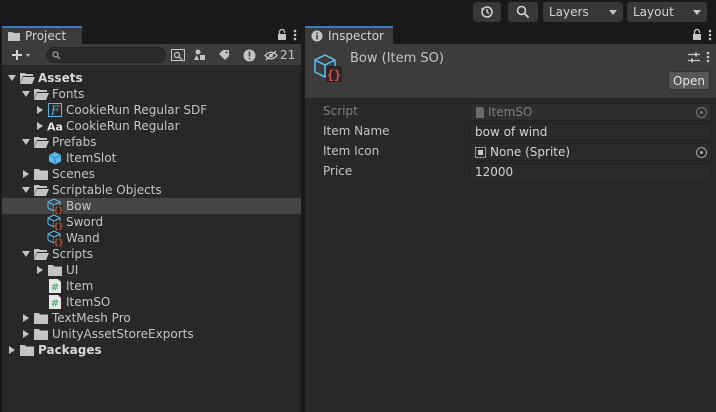 Image resolution: width=716 pixels, height=412 pixels. Describe the element at coordinates (591, 132) in the screenshot. I see `item-name-input: bow of wind` at that location.